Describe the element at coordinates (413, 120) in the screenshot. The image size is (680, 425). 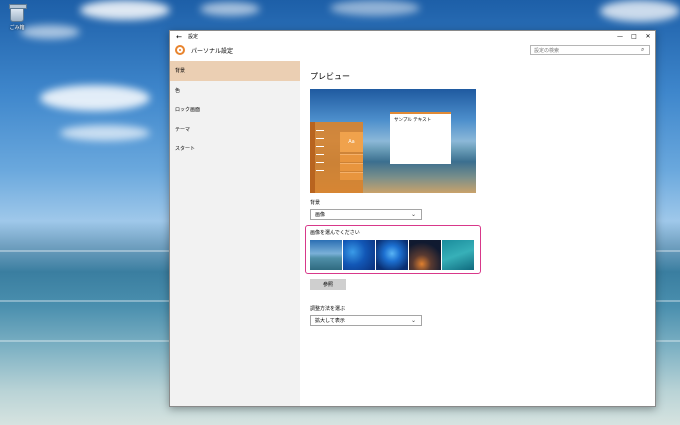
I see `preview-sample-text: サンプル テキスト` at that location.